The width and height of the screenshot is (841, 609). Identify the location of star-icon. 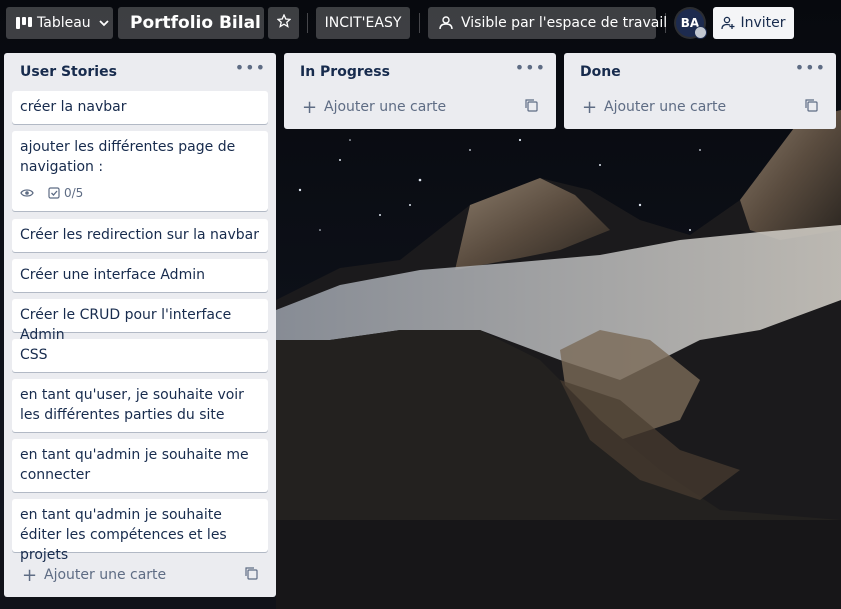
(283, 22).